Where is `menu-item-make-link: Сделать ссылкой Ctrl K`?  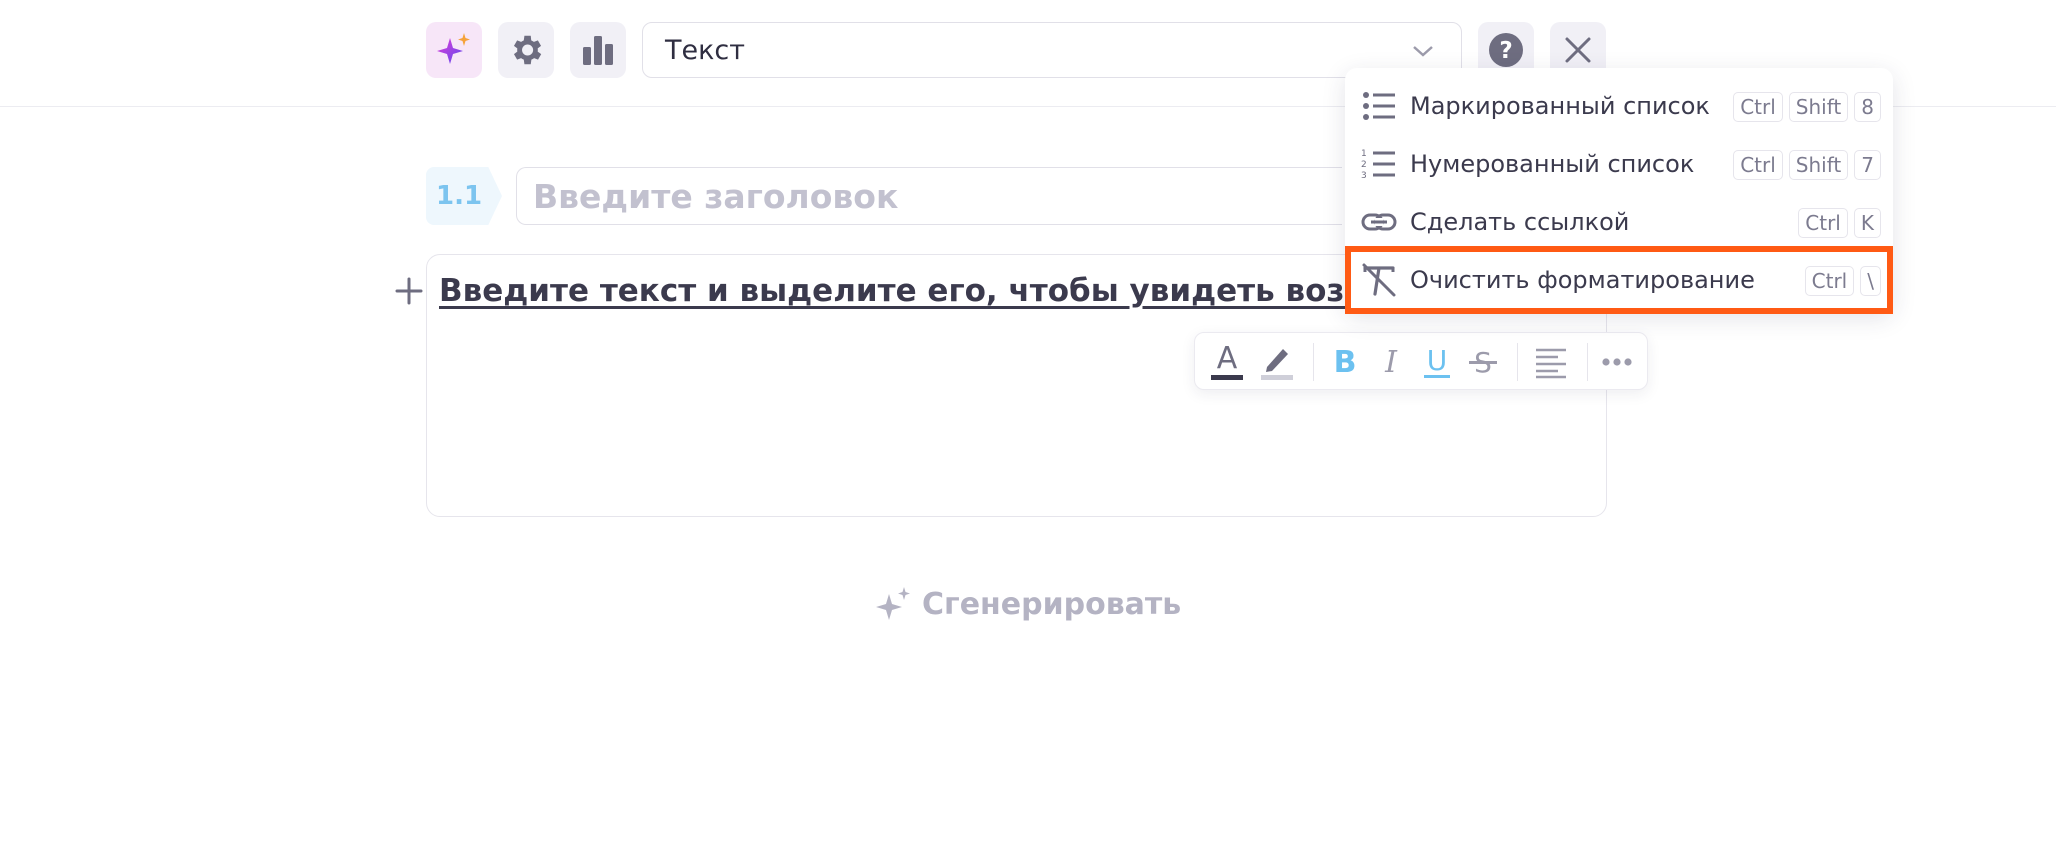
menu-item-make-link: Сделать ссылкой Ctrl K is located at coordinates (1619, 222).